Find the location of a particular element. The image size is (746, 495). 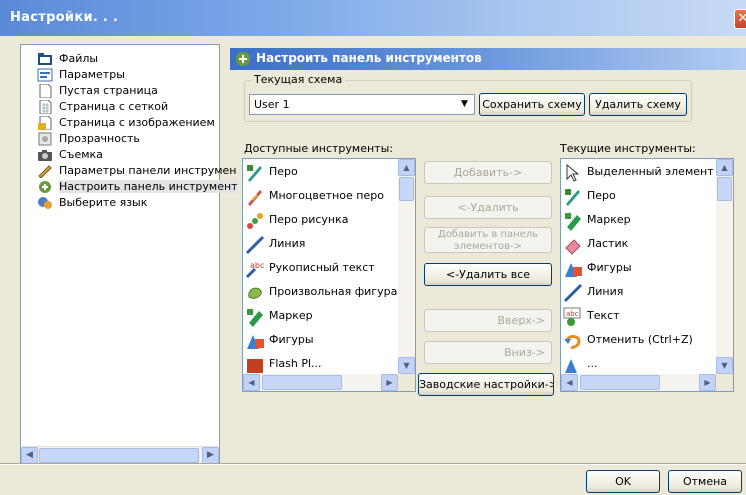

tool-label: Выделенный элемент is located at coordinates (650, 171).